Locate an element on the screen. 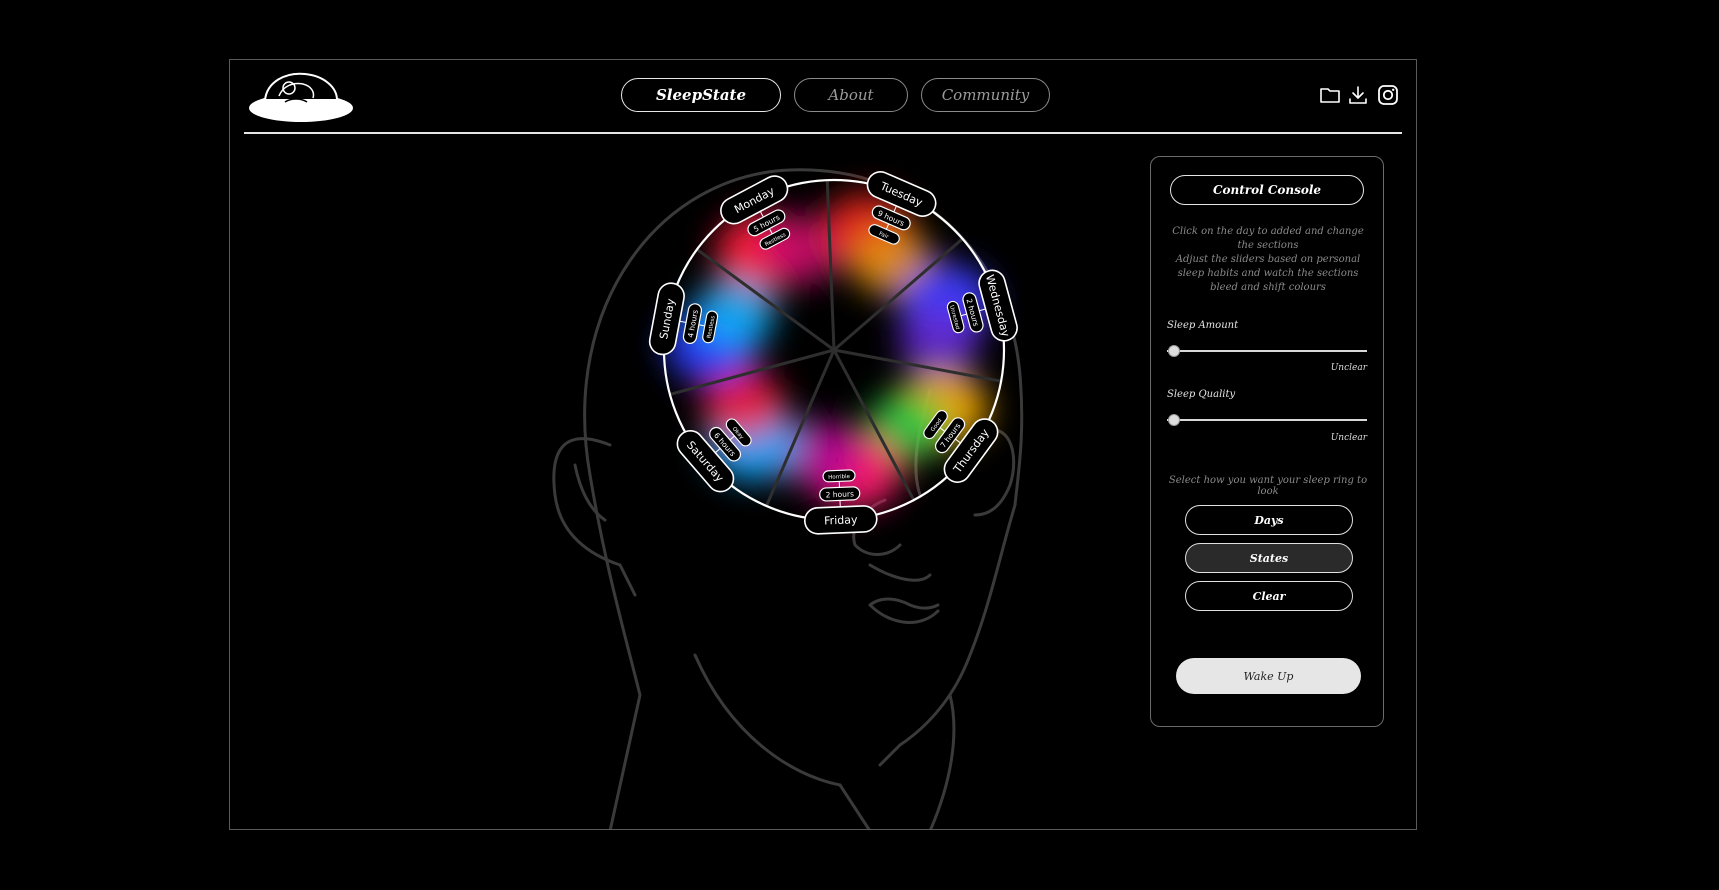  states-button: States is located at coordinates (1269, 558).